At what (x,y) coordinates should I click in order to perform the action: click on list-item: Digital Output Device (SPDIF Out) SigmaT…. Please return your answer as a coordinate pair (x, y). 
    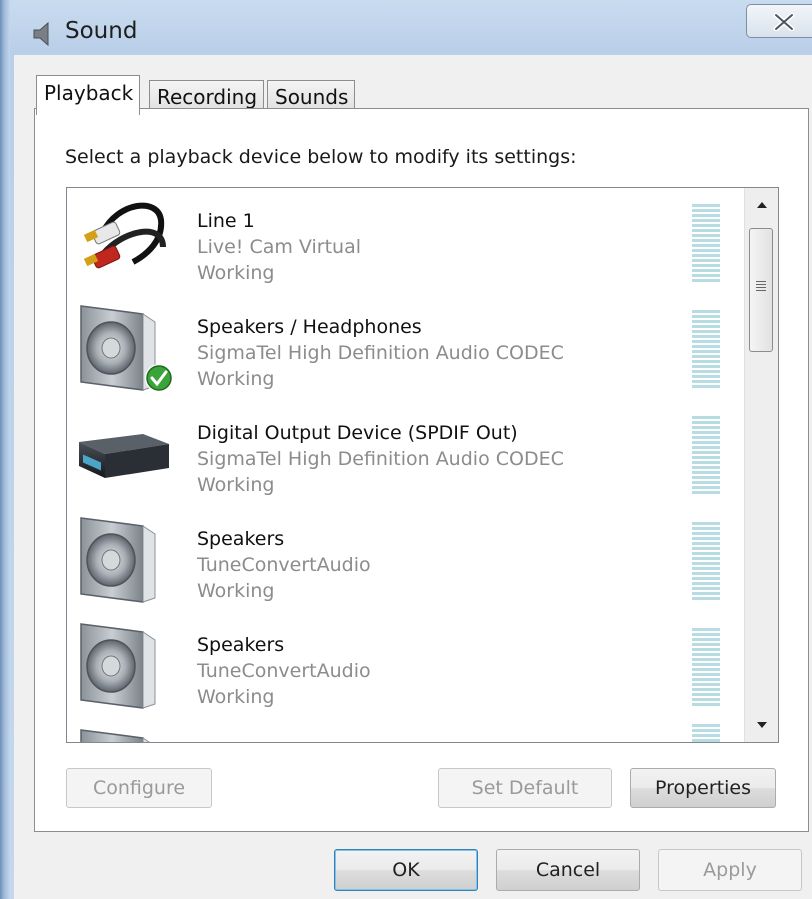
    Looking at the image, I should click on (405, 453).